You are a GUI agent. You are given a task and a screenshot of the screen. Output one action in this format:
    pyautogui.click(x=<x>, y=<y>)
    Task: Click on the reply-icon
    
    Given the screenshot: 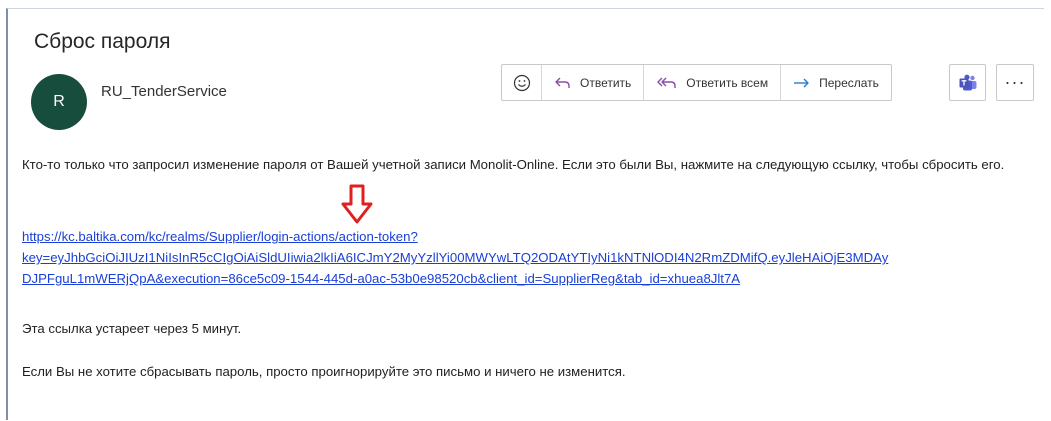 What is the action you would take?
    pyautogui.click(x=562, y=82)
    